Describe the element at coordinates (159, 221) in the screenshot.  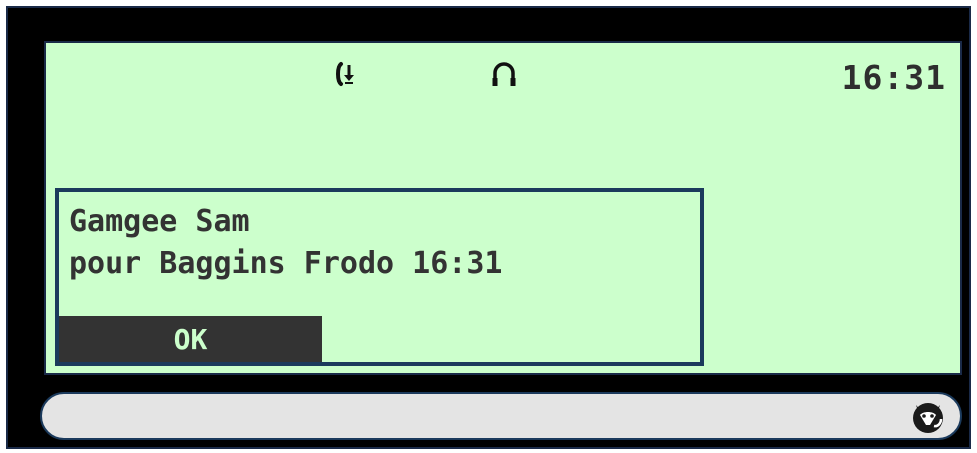
I see `caller-name: Gamgee Sam` at that location.